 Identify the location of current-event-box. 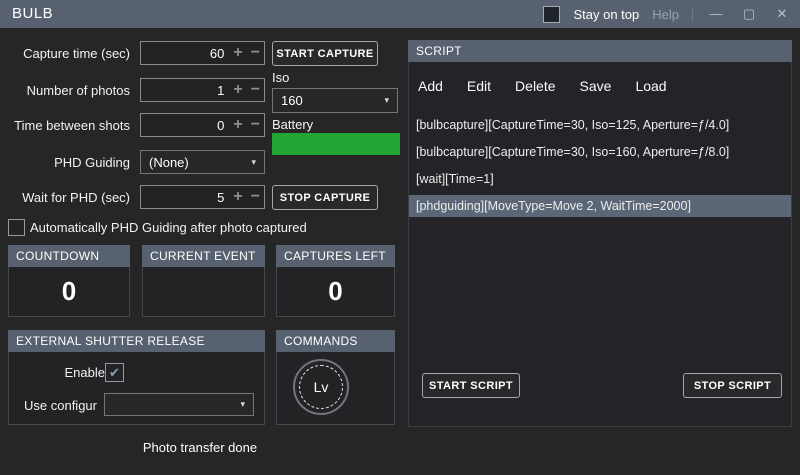
(203, 292).